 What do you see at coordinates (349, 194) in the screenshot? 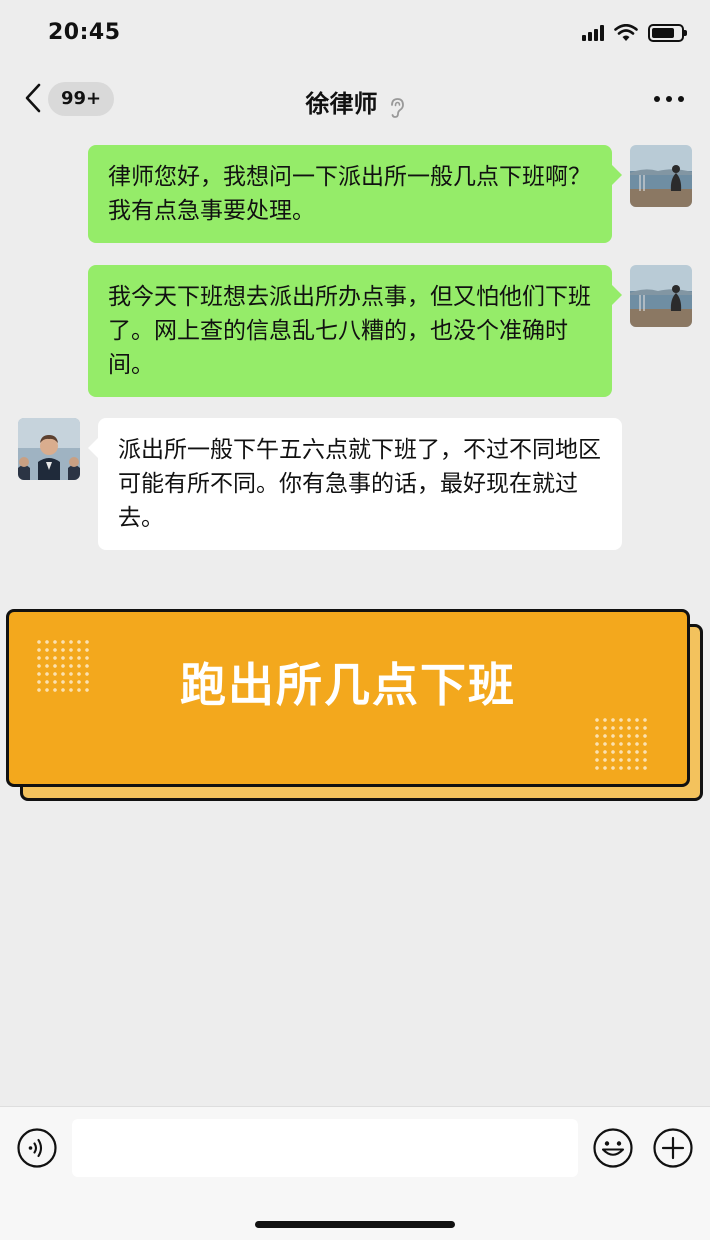
I see `message-text: 律师您好，我想问一下派出所一般几点下班啊？我有点急事要处理。` at bounding box center [349, 194].